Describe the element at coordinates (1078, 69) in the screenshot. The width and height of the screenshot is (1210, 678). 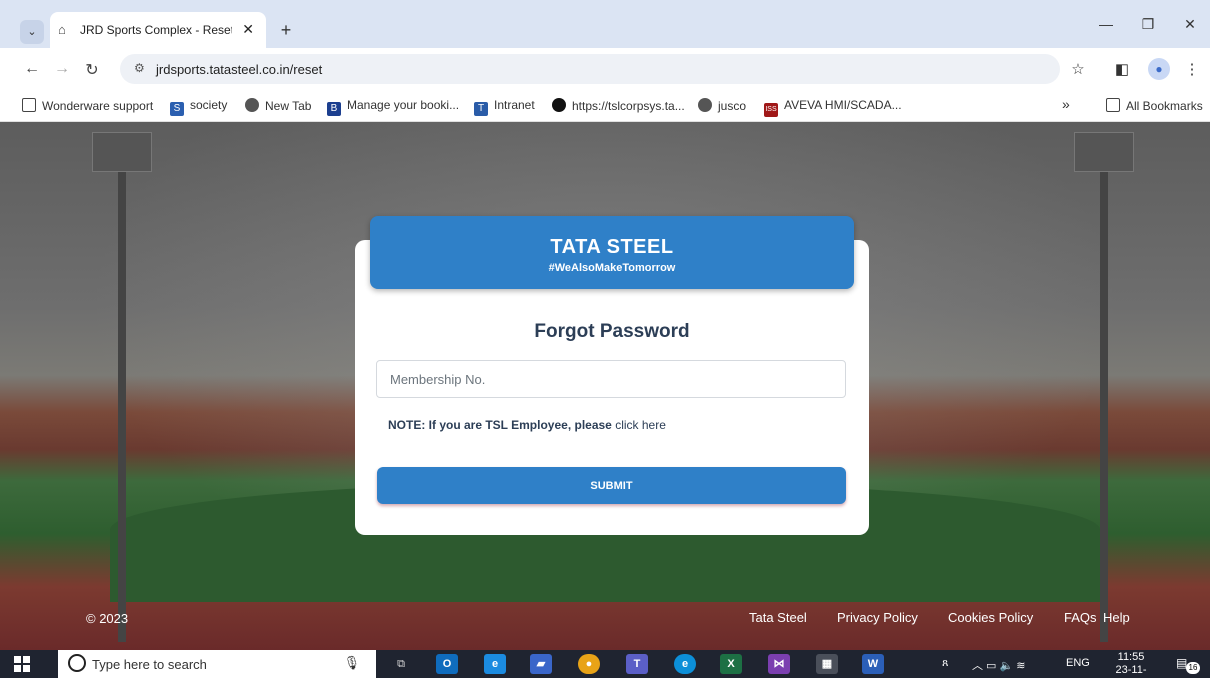
I see `bookmark-star-icon: ☆` at that location.